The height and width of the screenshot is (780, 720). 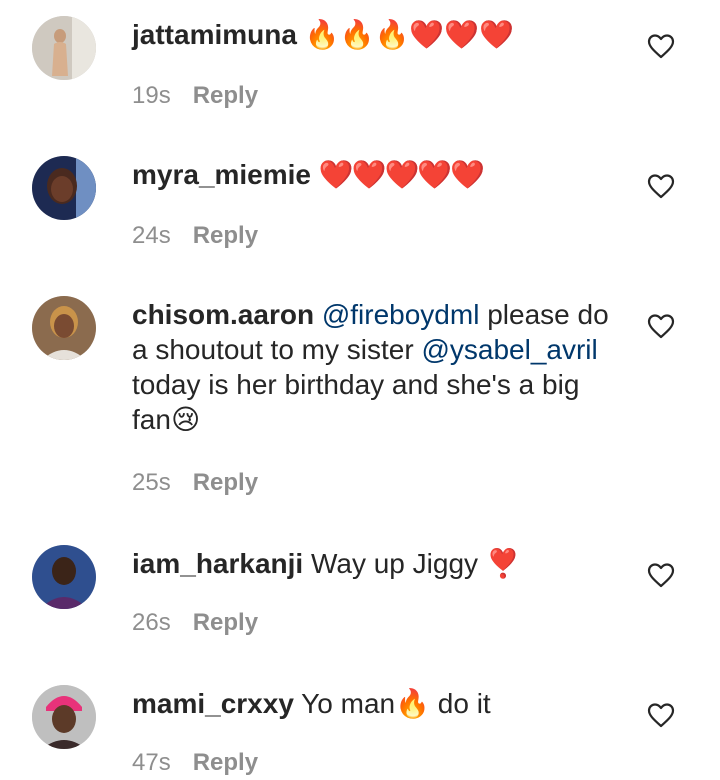 I want to click on comment-meta: 24s Reply, so click(x=195, y=236).